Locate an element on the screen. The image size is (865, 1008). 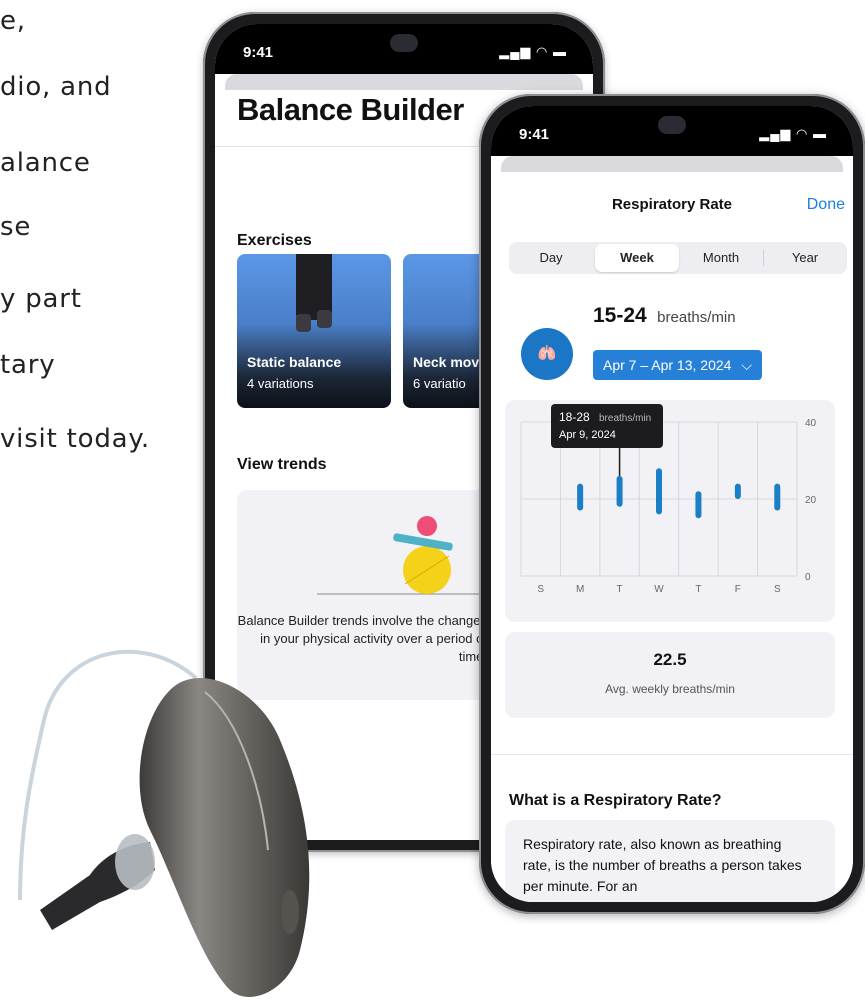
hearing-aid-image is located at coordinates (164, 823).